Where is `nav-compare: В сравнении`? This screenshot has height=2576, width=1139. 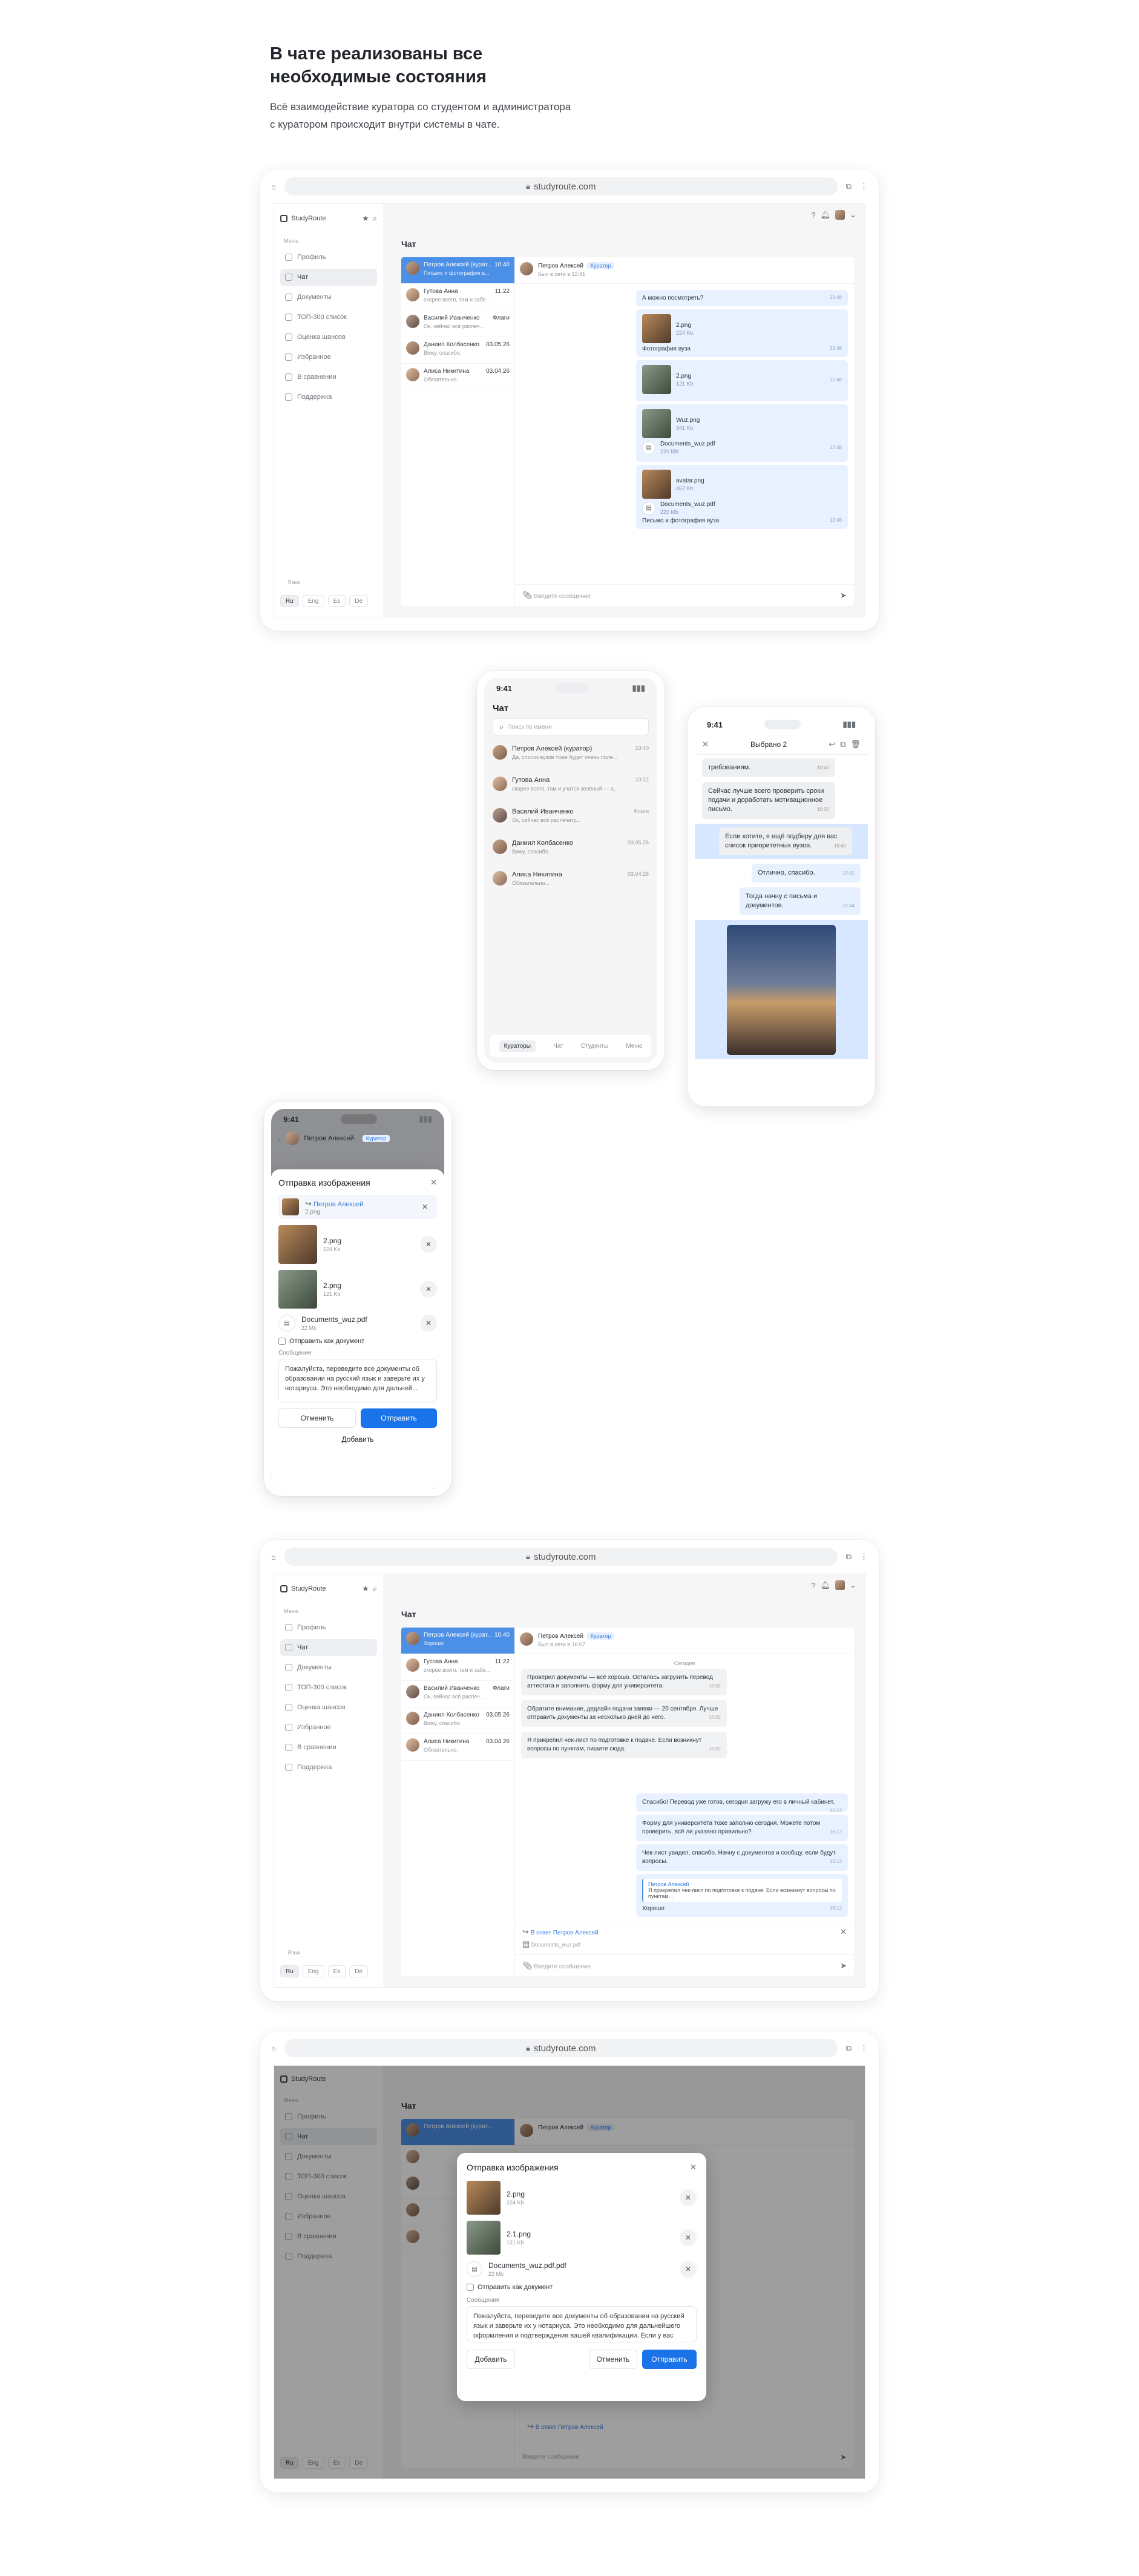 nav-compare: В сравнении is located at coordinates (328, 377).